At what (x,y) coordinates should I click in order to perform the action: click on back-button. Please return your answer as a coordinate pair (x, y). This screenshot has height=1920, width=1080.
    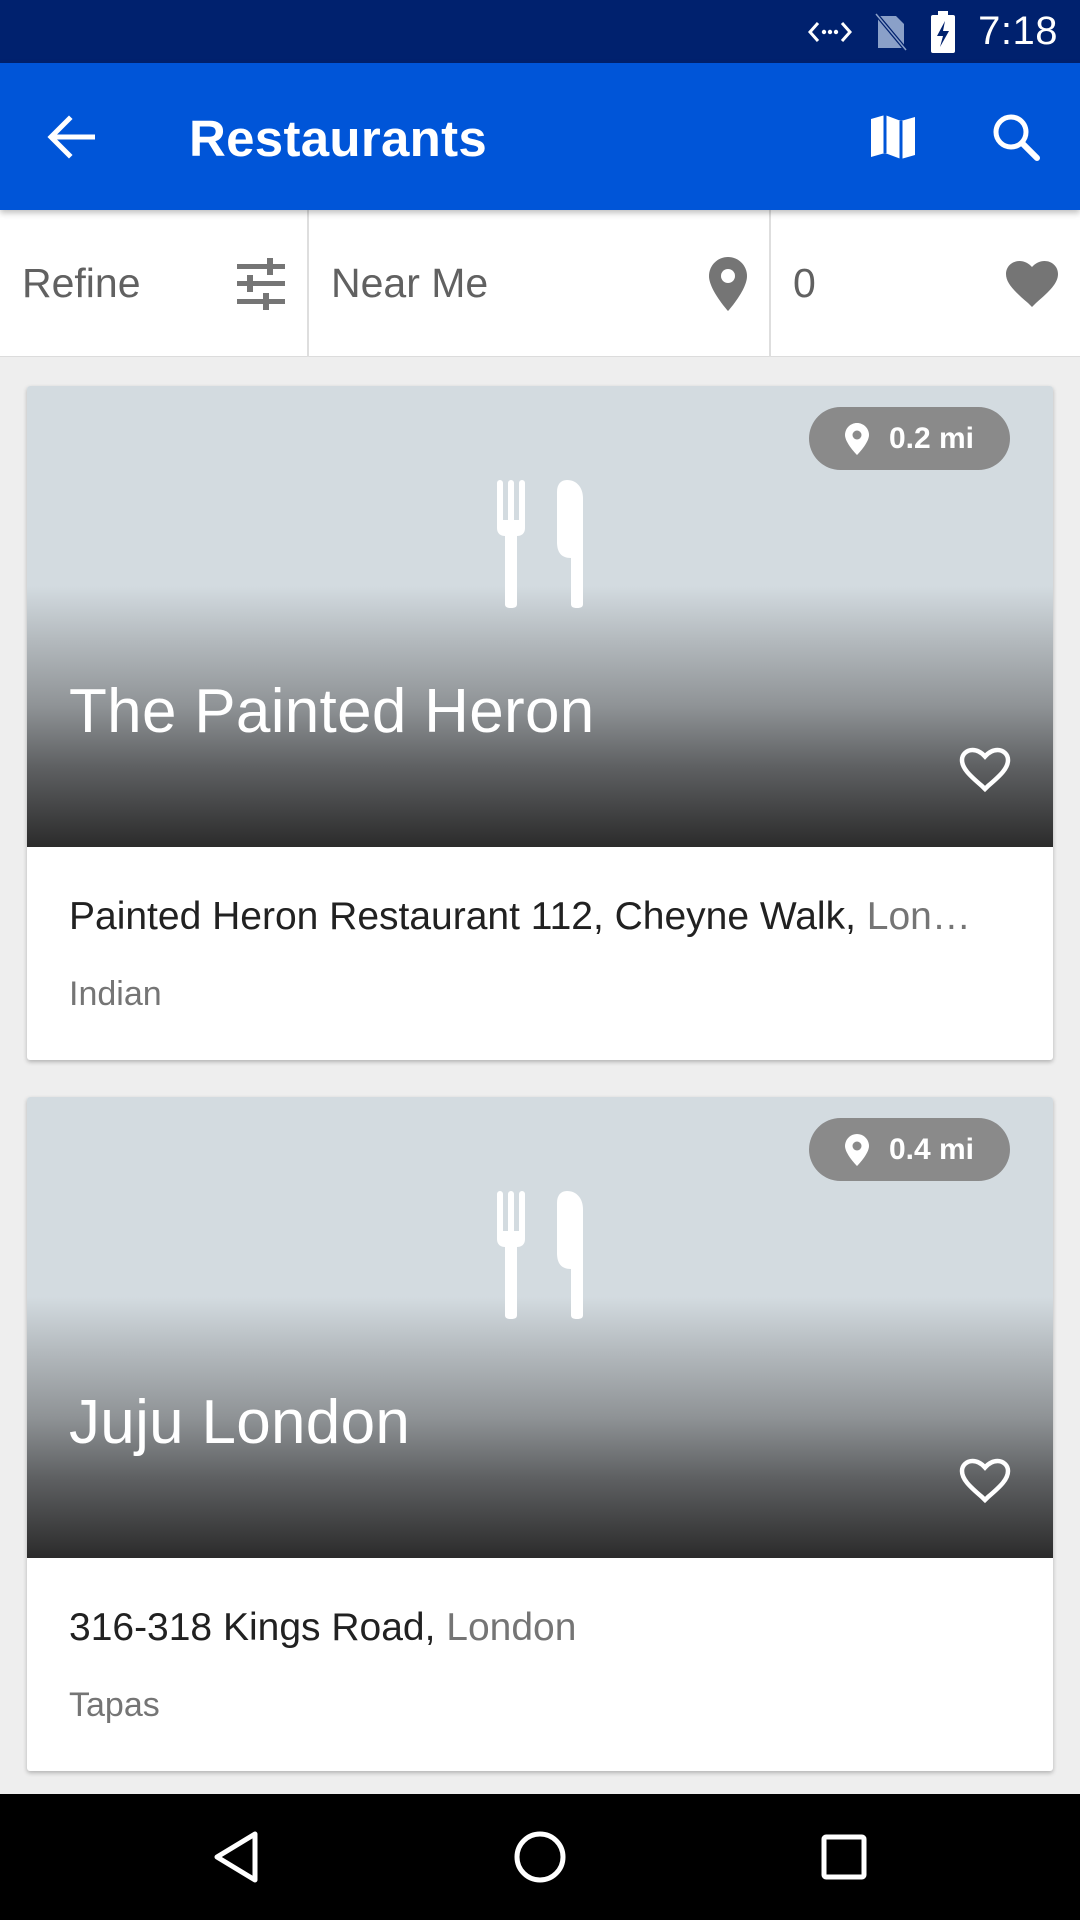
    Looking at the image, I should click on (71, 137).